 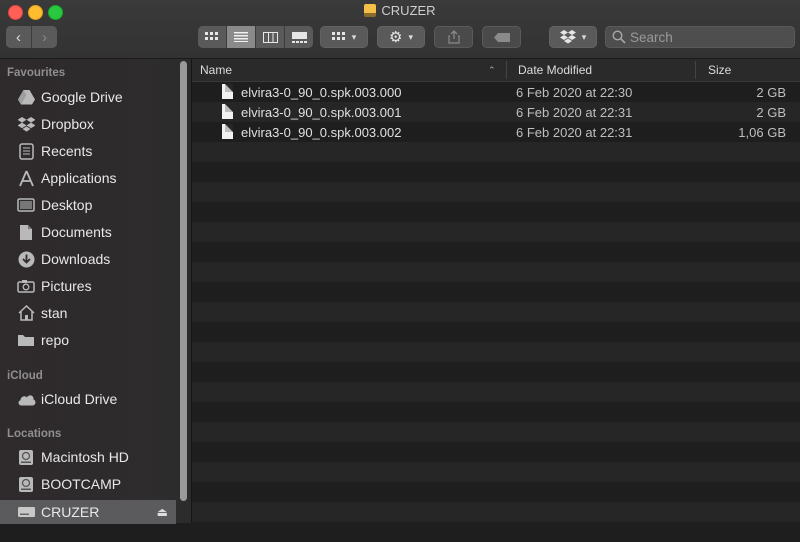 I want to click on sidebar-item-pictures: Pictures, so click(x=88, y=286).